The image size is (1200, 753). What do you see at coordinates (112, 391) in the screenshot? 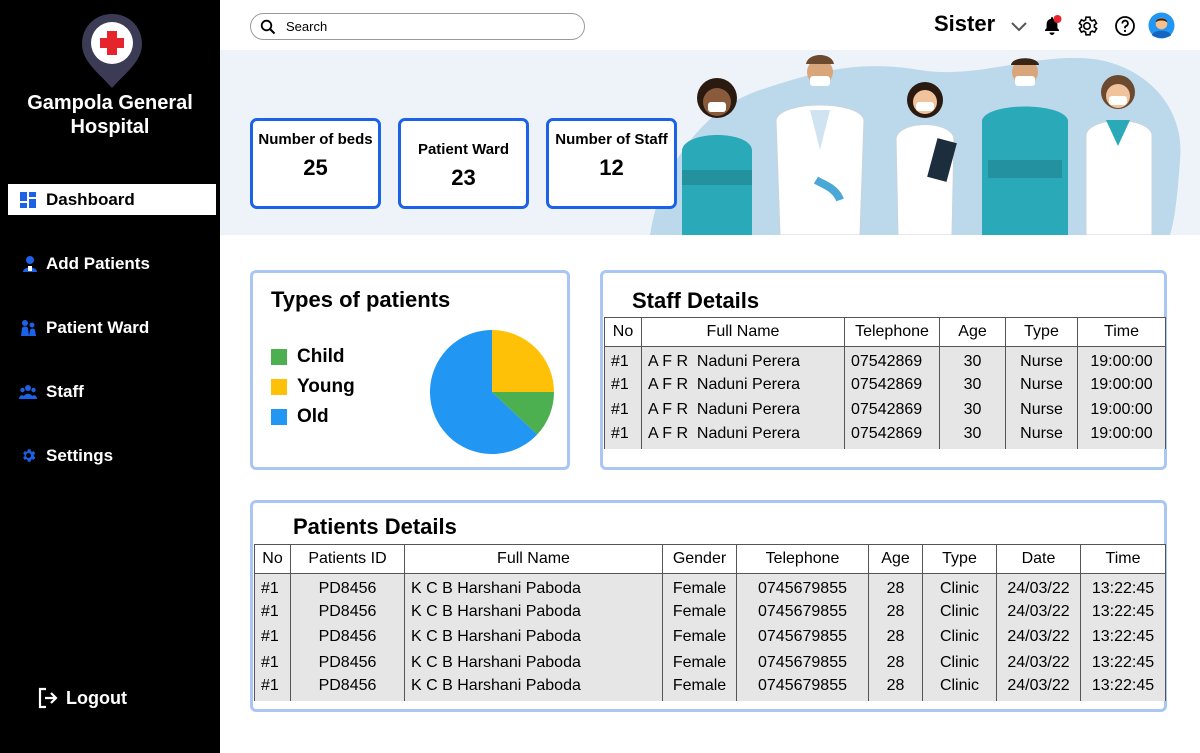
I see `sidebar-item-staff: Staff` at bounding box center [112, 391].